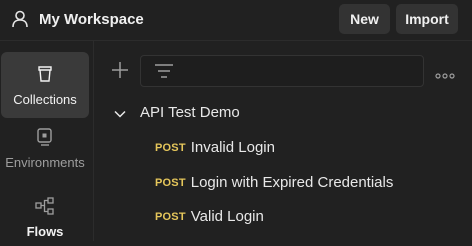 This screenshot has width=472, height=246. I want to click on collection-name: API Test Demo, so click(190, 112).